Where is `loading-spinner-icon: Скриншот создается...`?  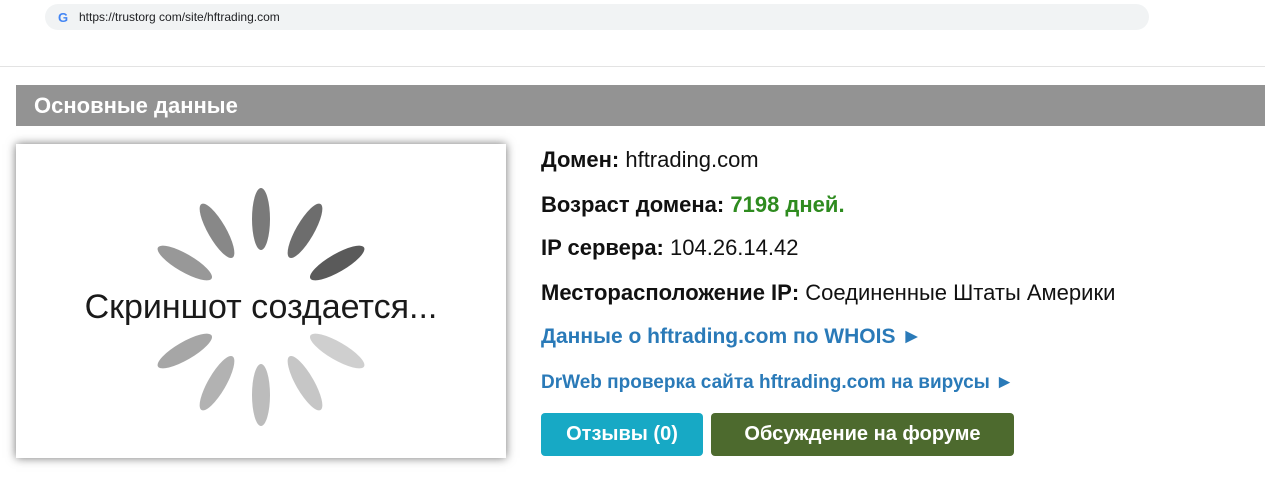
loading-spinner-icon: Скриншот создается... is located at coordinates (261, 307).